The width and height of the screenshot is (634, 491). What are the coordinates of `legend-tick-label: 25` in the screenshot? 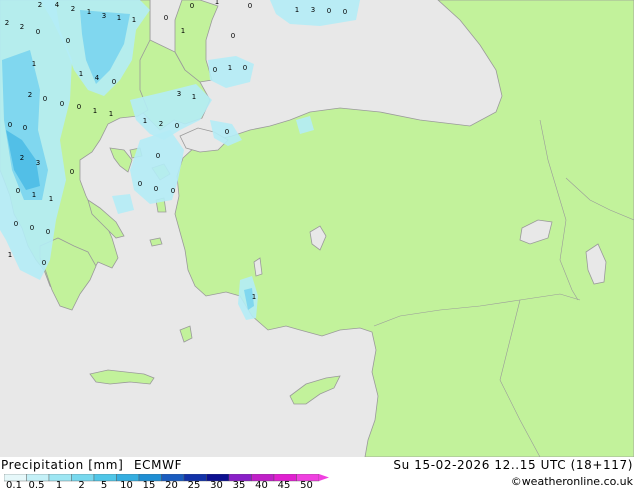 It's located at (194, 485).